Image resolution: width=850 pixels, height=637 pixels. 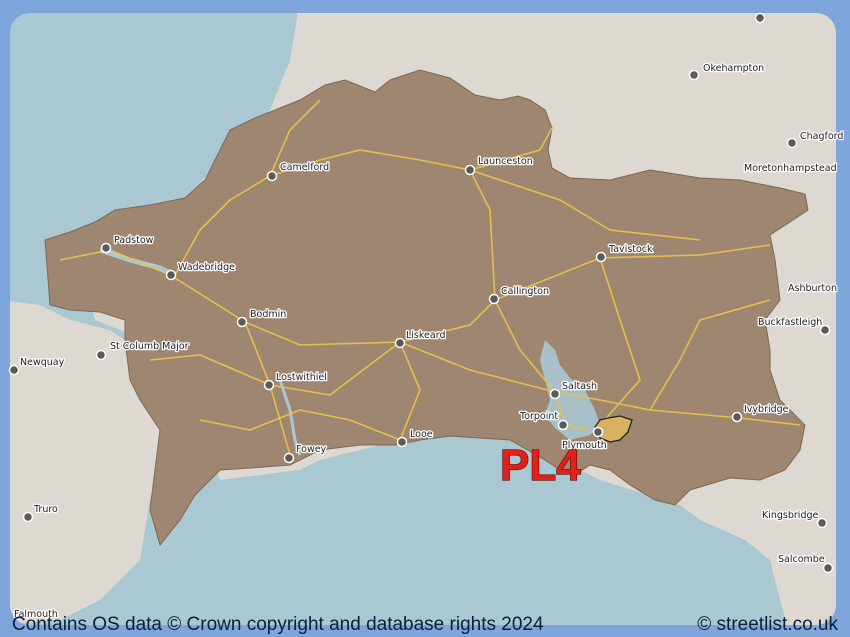 What do you see at coordinates (767, 625) in the screenshot?
I see `site-credit: © streetlist.co.uk` at bounding box center [767, 625].